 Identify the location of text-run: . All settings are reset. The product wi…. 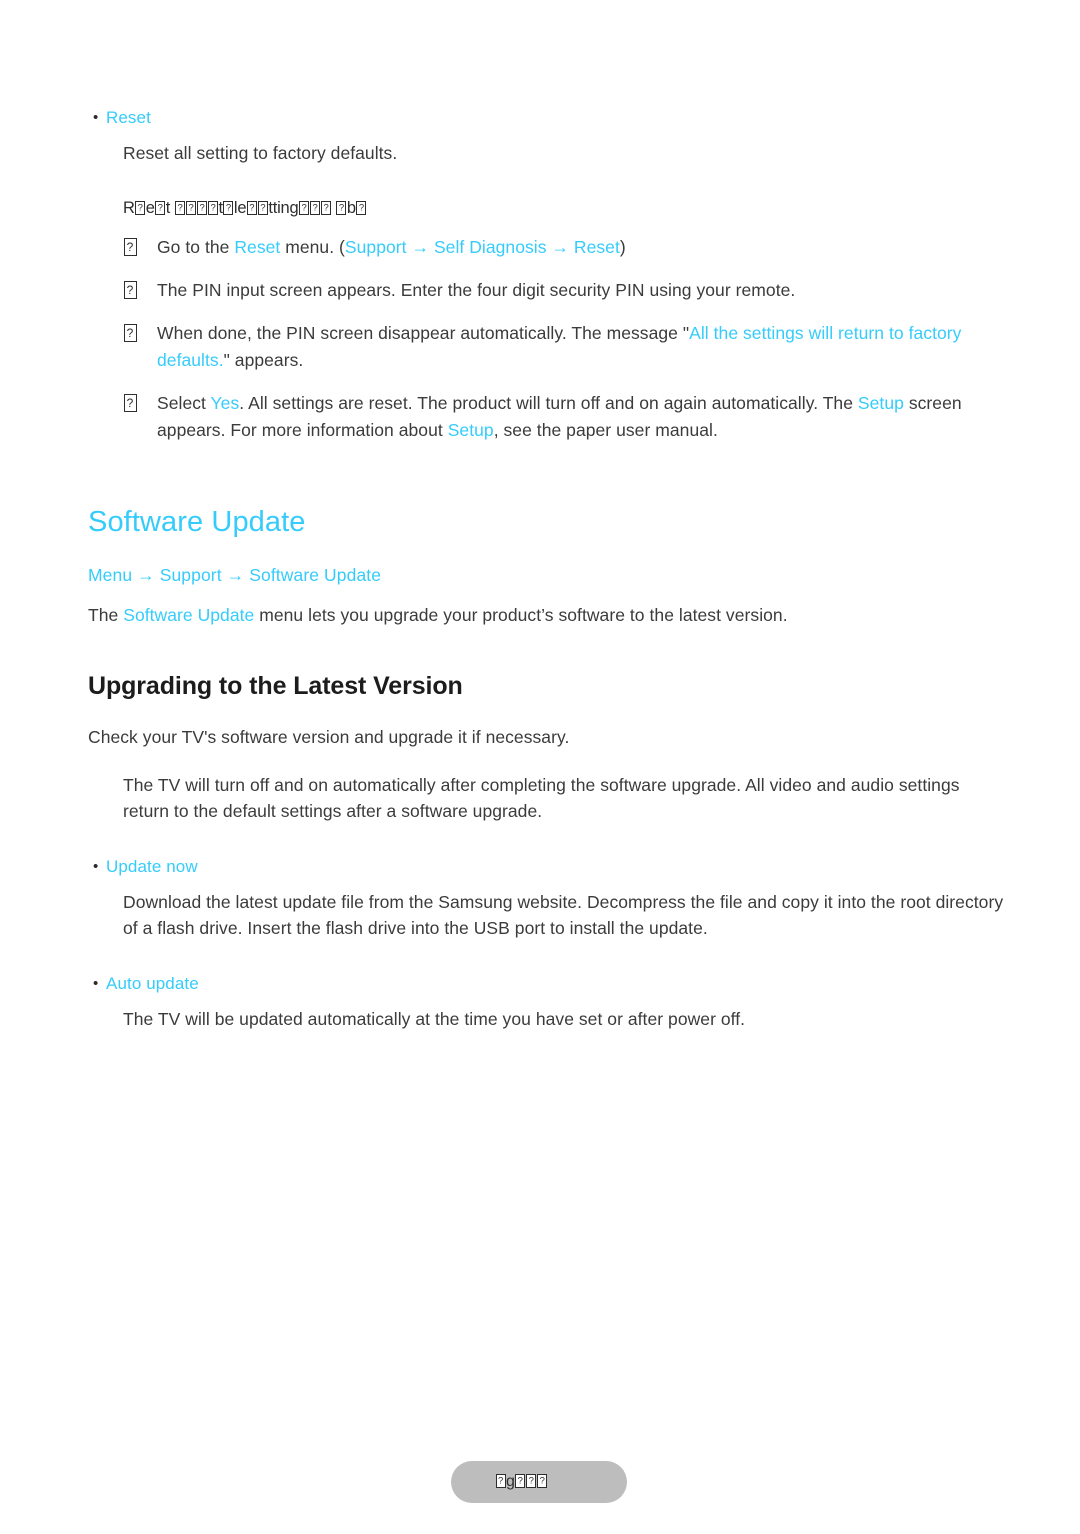
(548, 403).